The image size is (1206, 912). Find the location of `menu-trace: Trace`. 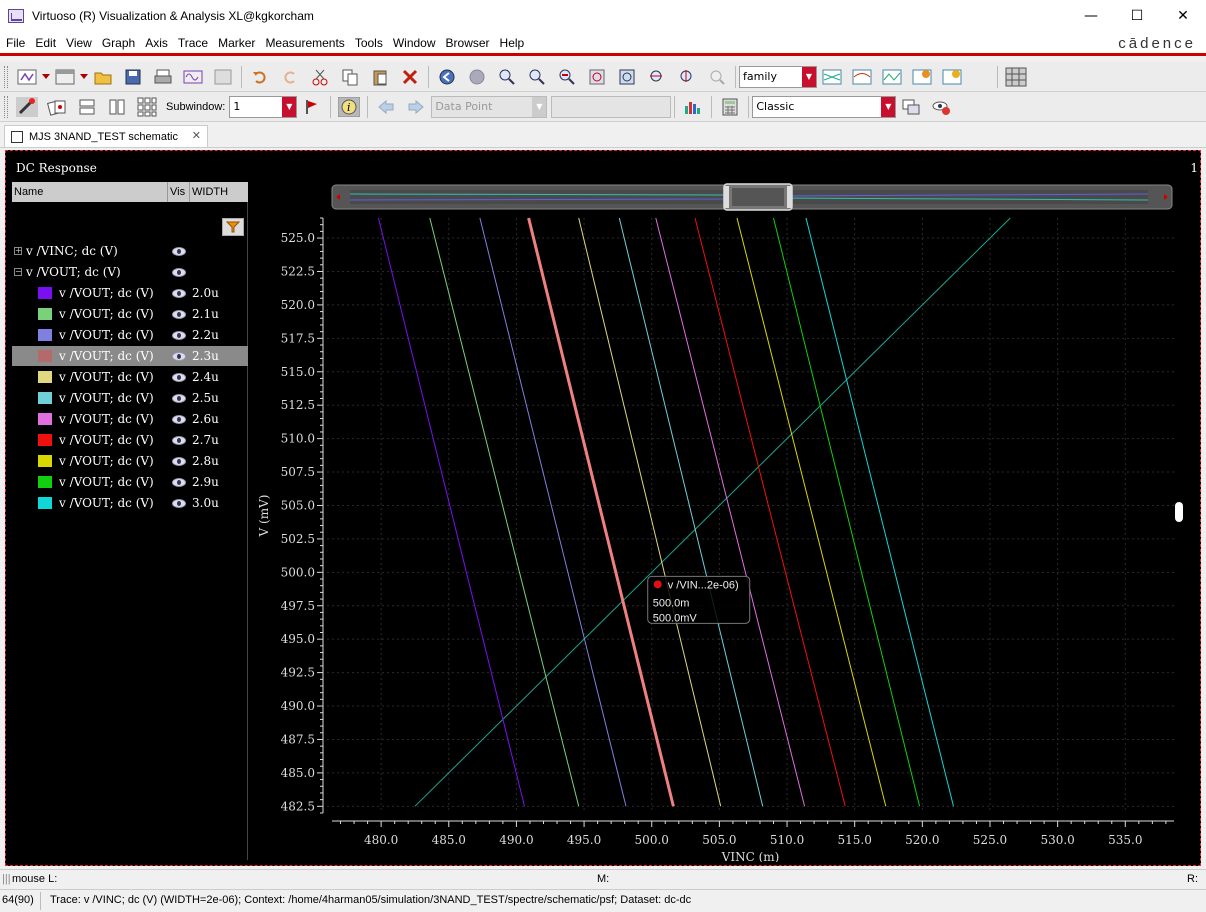

menu-trace: Trace is located at coordinates (193, 43).